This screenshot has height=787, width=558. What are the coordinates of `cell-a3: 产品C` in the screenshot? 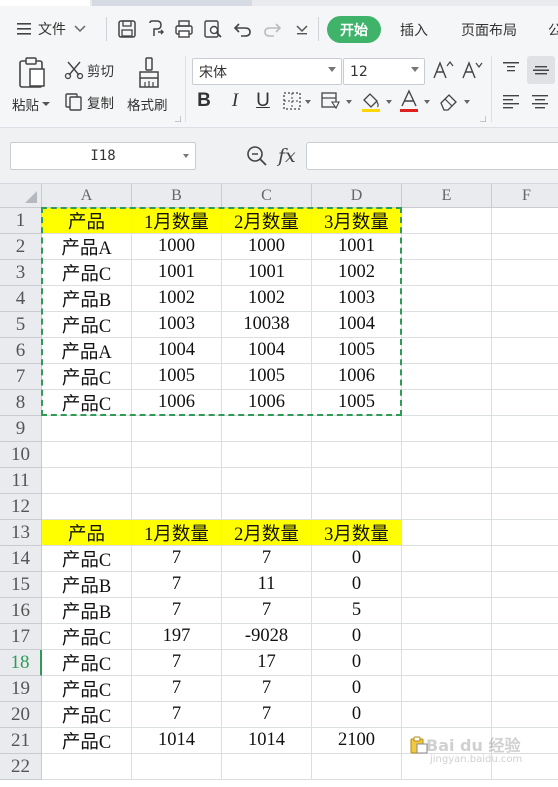 It's located at (87, 273).